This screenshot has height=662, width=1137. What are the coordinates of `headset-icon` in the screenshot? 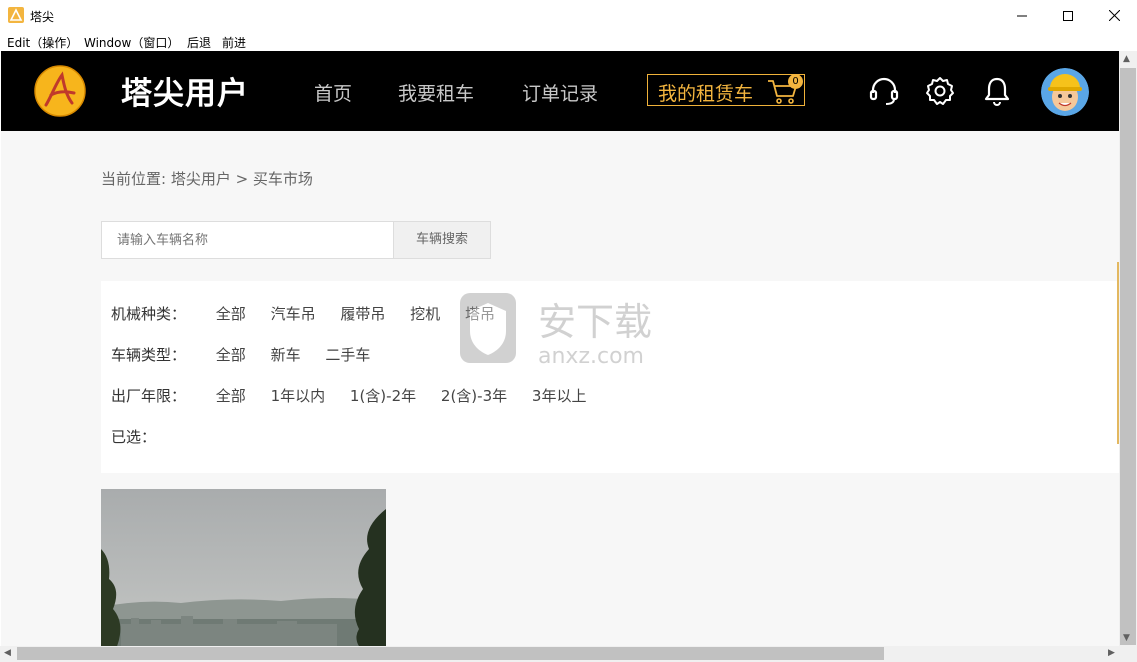 It's located at (884, 91).